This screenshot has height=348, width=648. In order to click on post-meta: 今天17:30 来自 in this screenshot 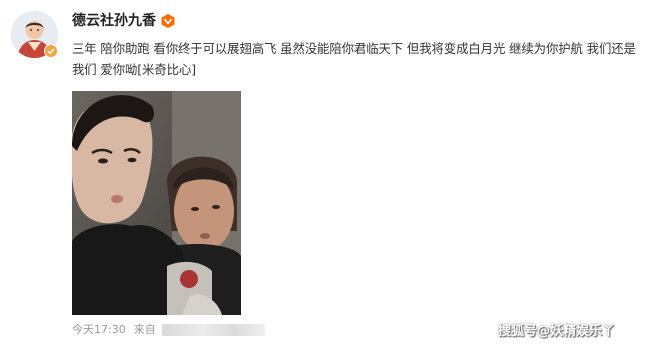, I will do `click(168, 330)`.